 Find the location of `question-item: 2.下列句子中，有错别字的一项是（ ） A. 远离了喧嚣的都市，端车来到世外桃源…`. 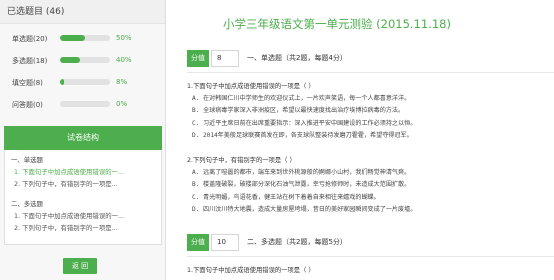

question-item: 2.下列句子中，有错别字的一项是（ ） A. 远离了喧嚣的都市，端车来到世外桃源… is located at coordinates (370, 184).